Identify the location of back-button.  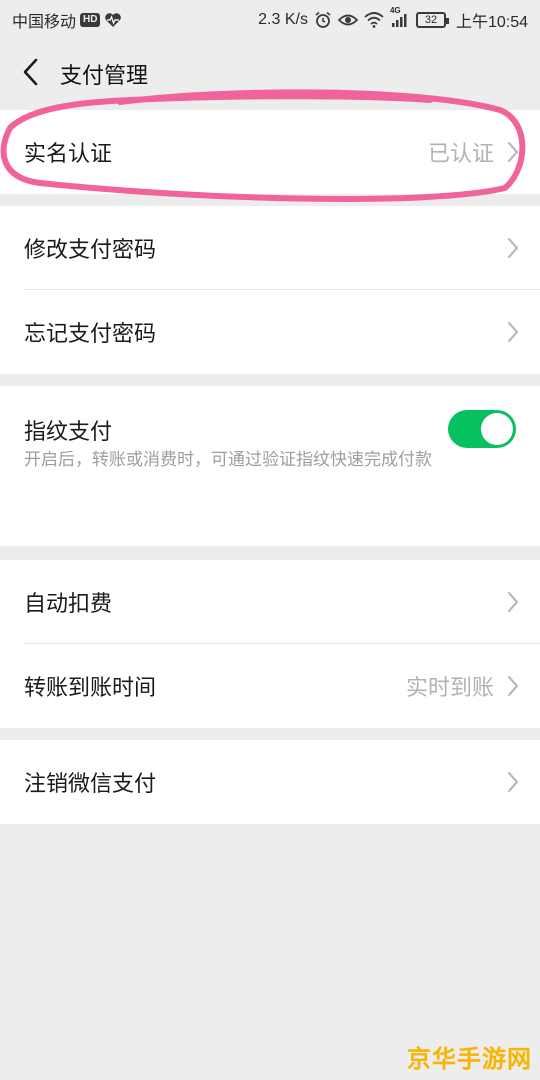
(30, 72).